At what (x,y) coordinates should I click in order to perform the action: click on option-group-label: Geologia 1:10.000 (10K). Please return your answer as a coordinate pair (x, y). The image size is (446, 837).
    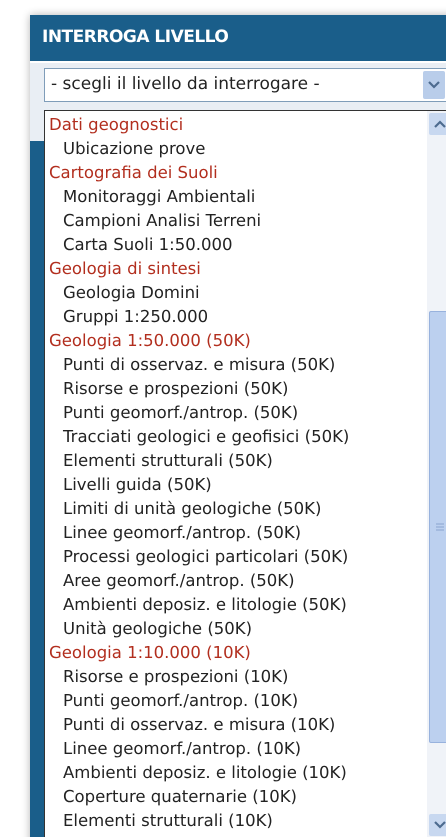
    Looking at the image, I should click on (150, 653).